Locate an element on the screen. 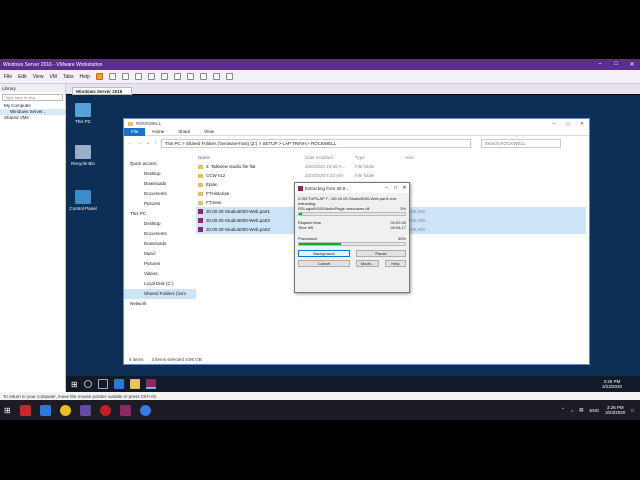  ribbon-tab-share: Share is located at coordinates (184, 132).